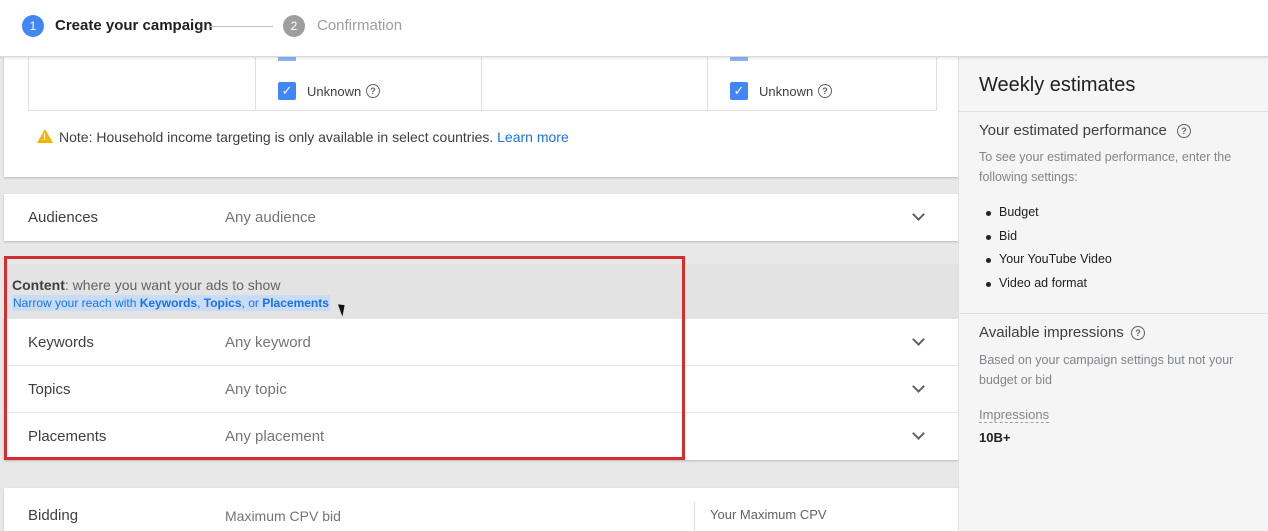 The image size is (1268, 531). What do you see at coordinates (359, 25) in the screenshot?
I see `step-2-label: Confirmation` at bounding box center [359, 25].